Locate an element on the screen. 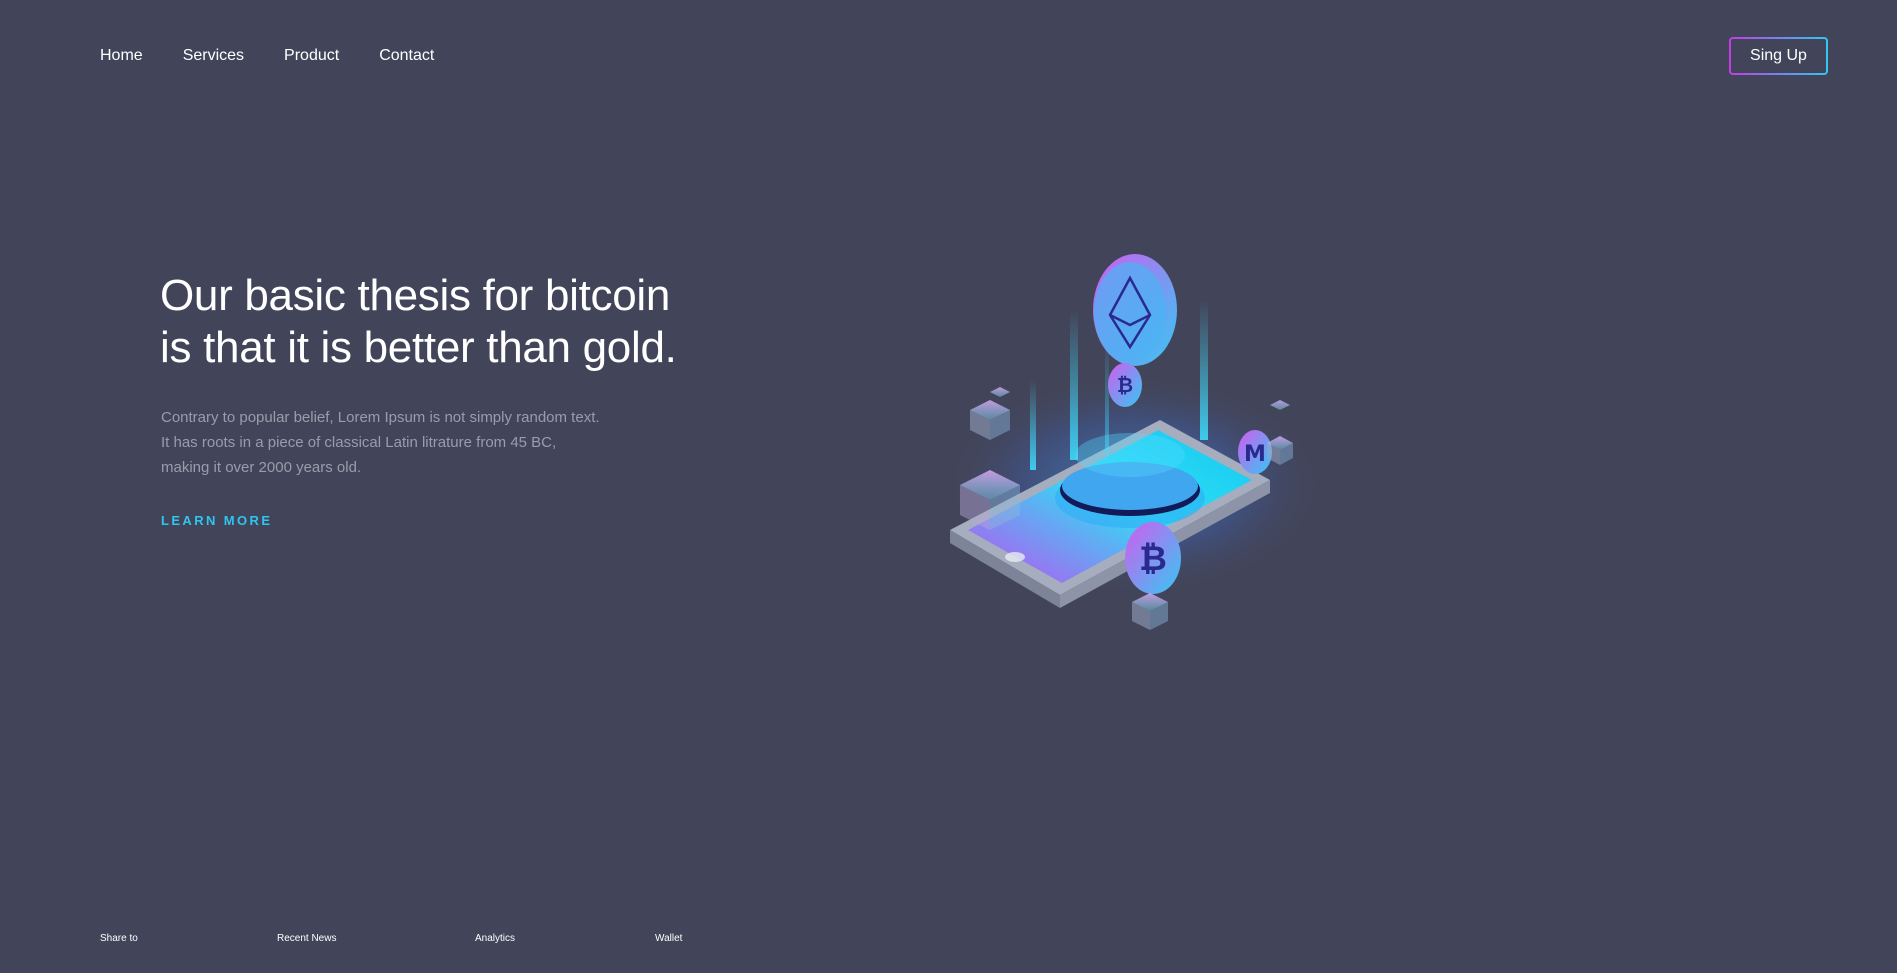  footer-analytics-link: Analytics is located at coordinates (495, 939).